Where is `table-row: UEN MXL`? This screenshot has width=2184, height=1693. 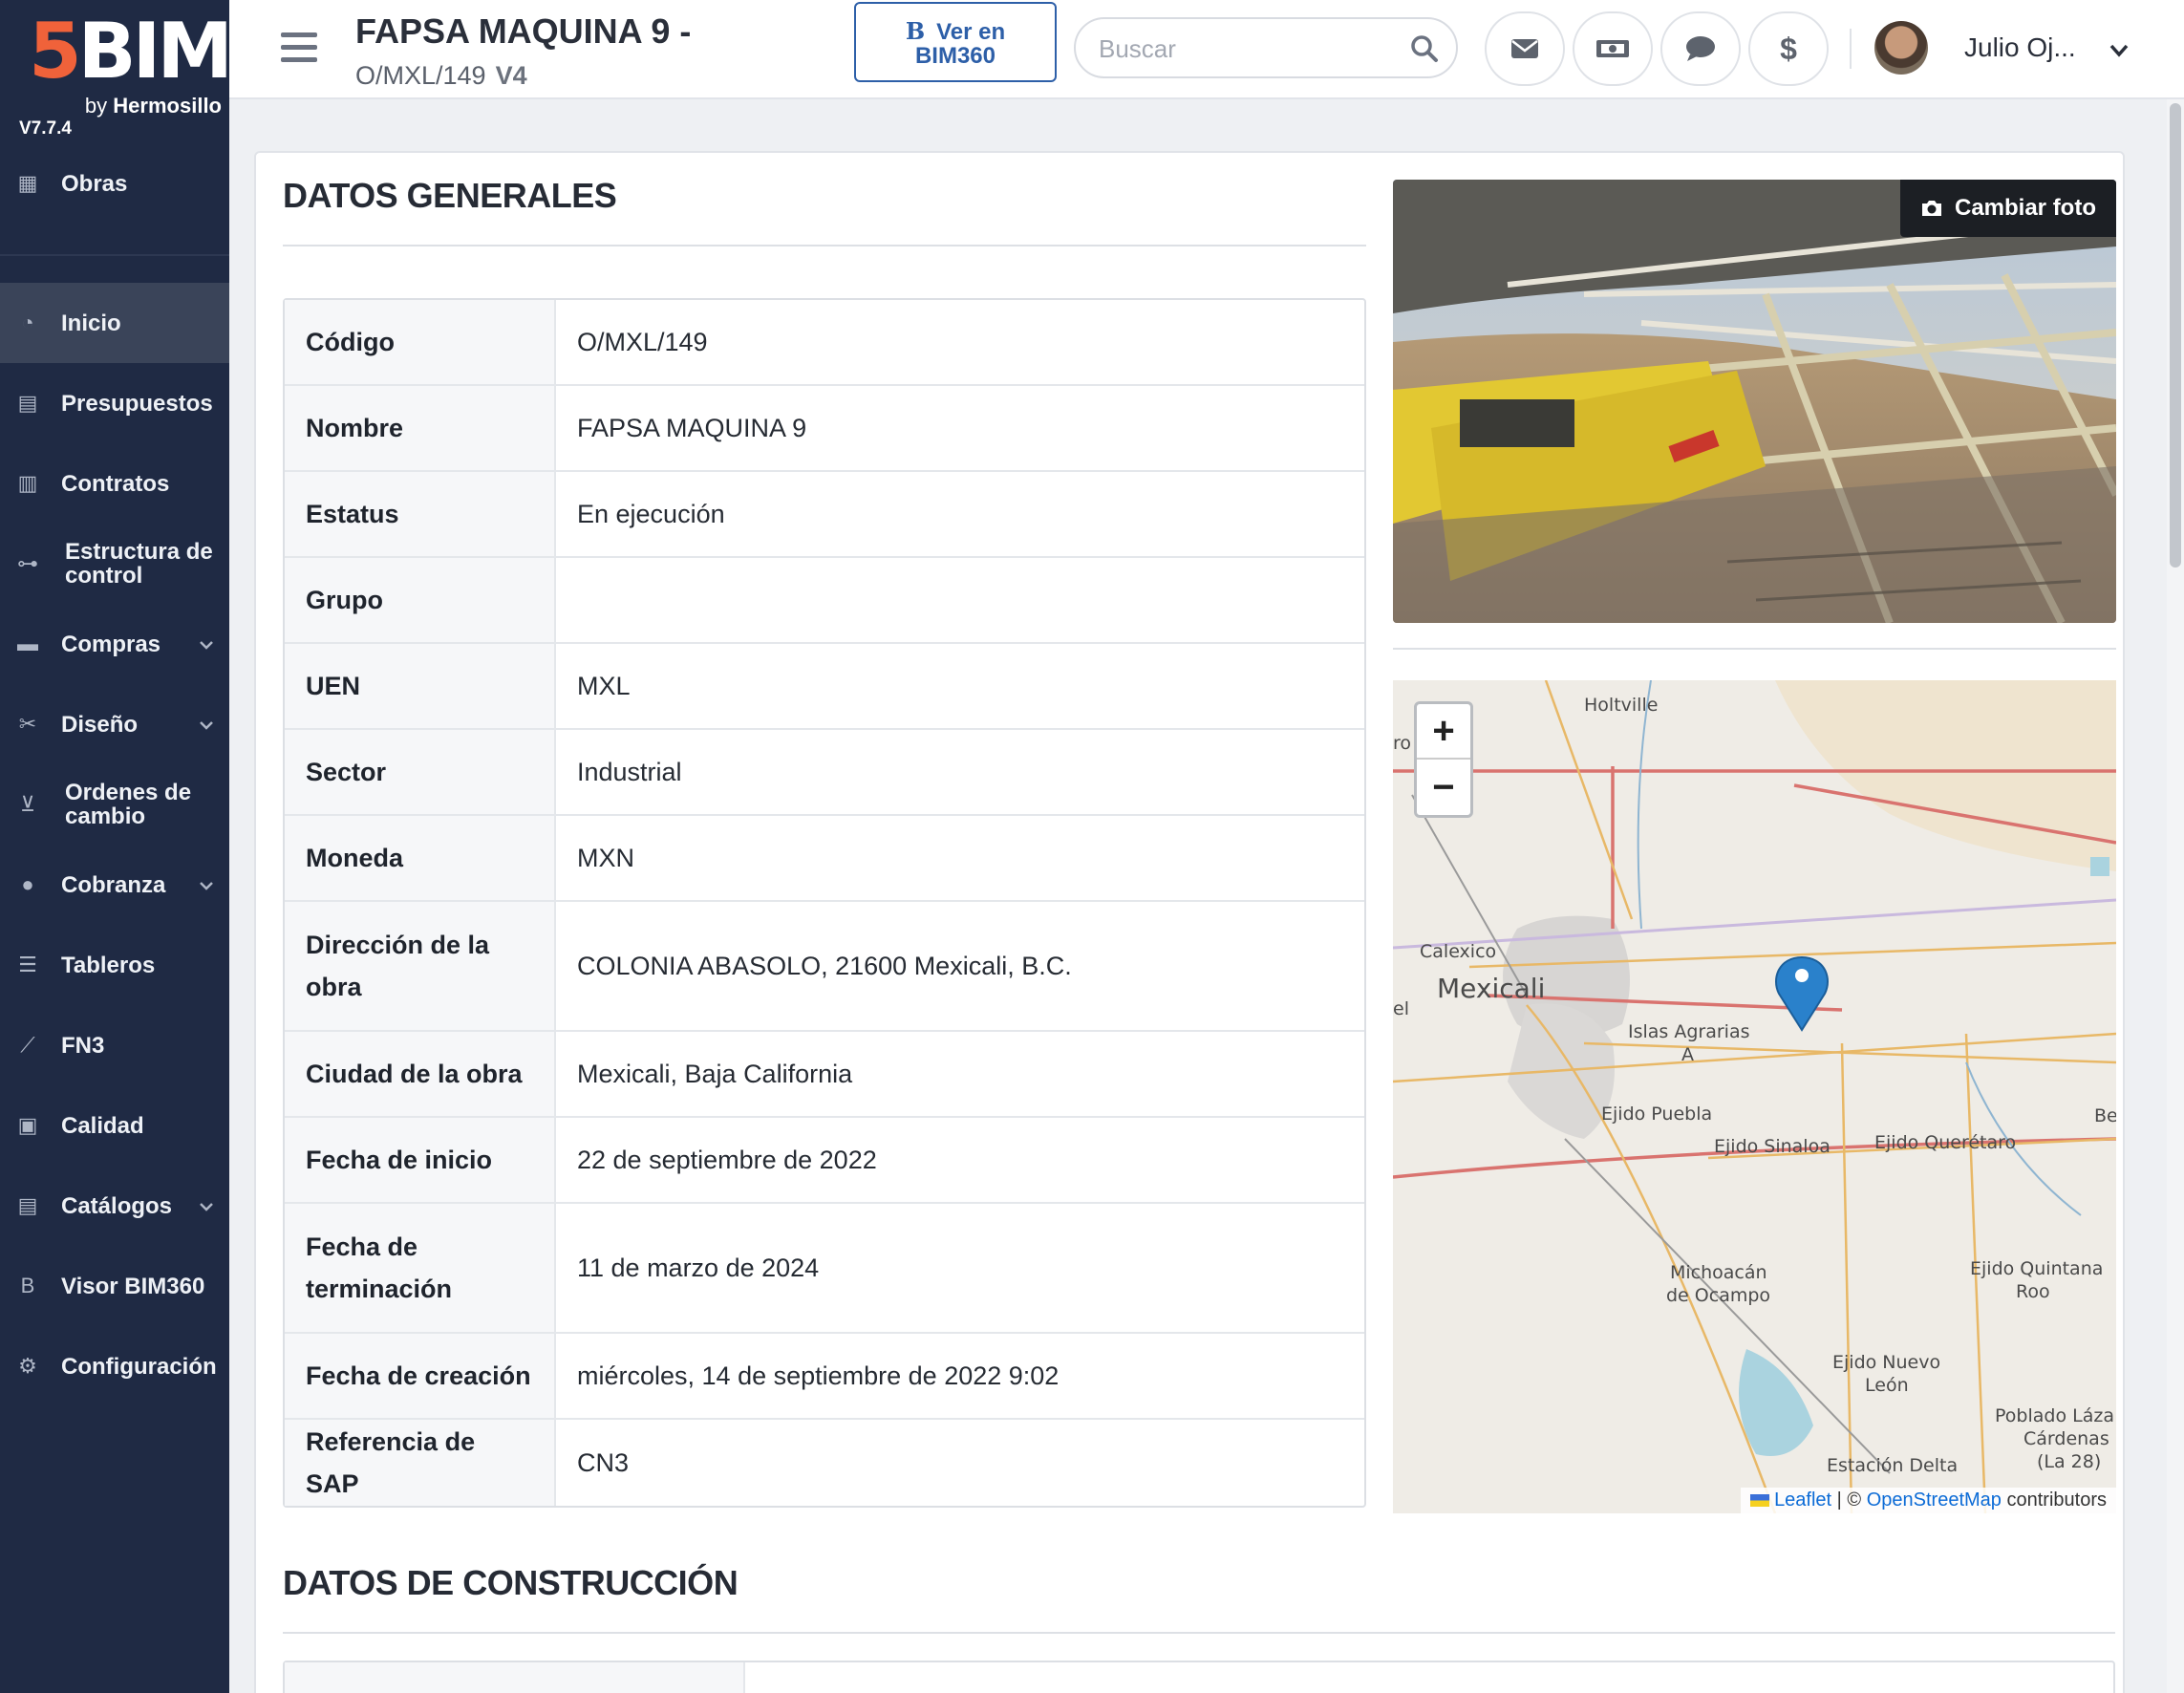
table-row: UEN MXL is located at coordinates (824, 687).